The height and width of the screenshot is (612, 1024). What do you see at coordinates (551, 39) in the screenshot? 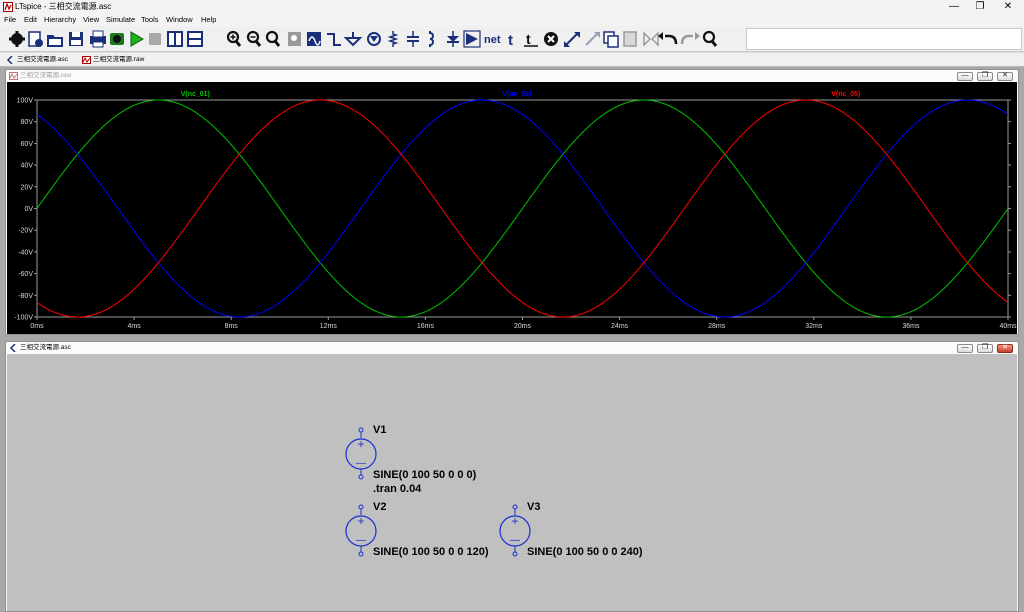
I see `delete-icon` at bounding box center [551, 39].